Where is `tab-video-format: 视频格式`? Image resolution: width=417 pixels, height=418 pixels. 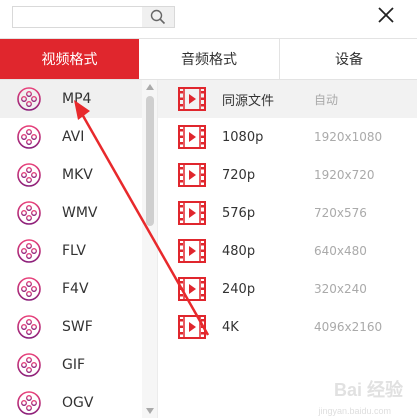 tab-video-format: 视频格式 is located at coordinates (69, 59).